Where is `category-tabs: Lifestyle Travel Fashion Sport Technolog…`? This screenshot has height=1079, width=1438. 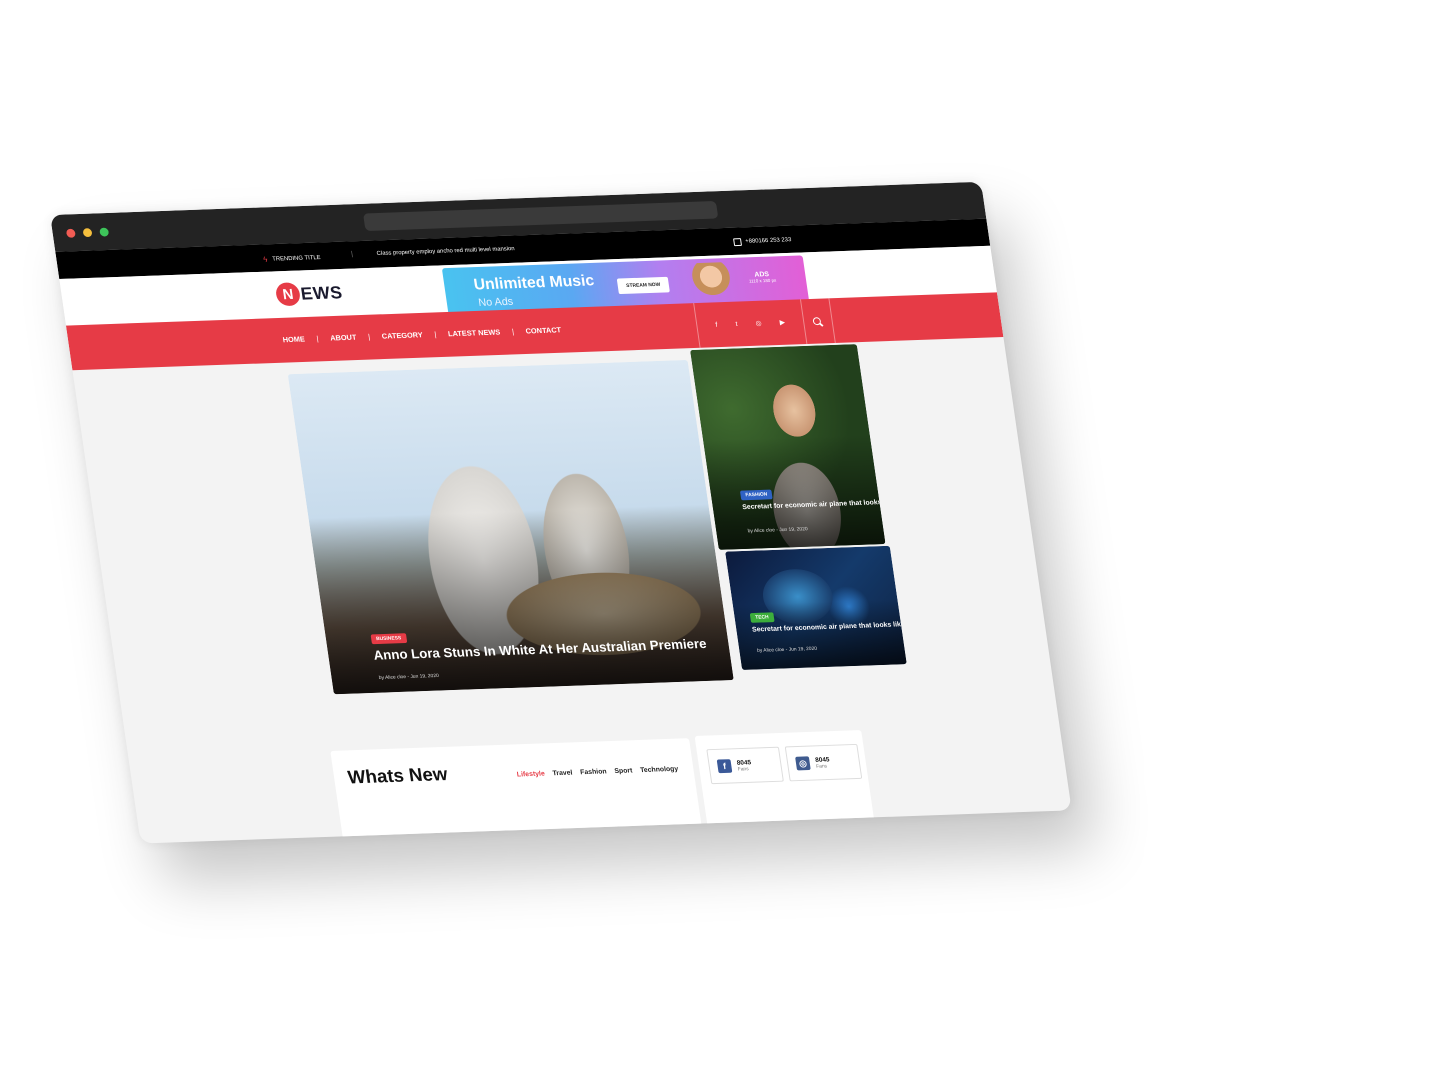
category-tabs: Lifestyle Travel Fashion Sport Technolog… is located at coordinates (597, 772).